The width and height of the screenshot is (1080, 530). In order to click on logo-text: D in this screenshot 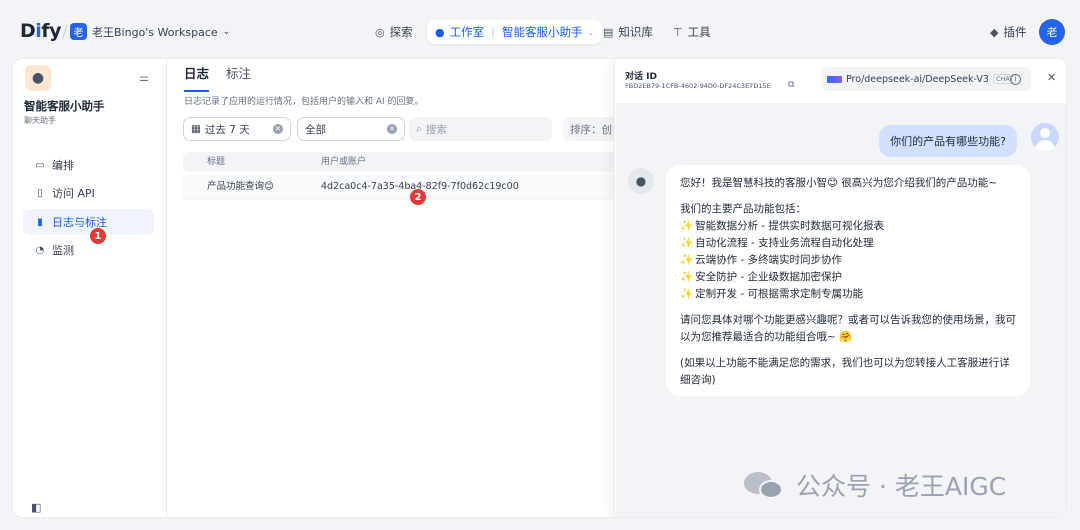, I will do `click(28, 31)`.